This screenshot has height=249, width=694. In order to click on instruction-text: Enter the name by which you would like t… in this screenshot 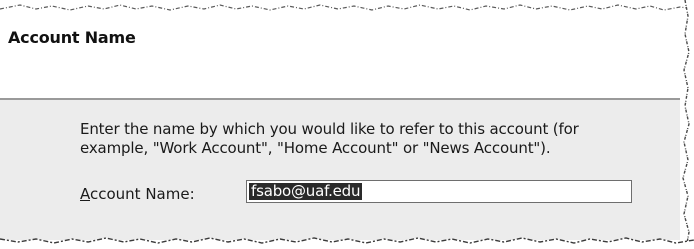, I will do `click(380, 139)`.